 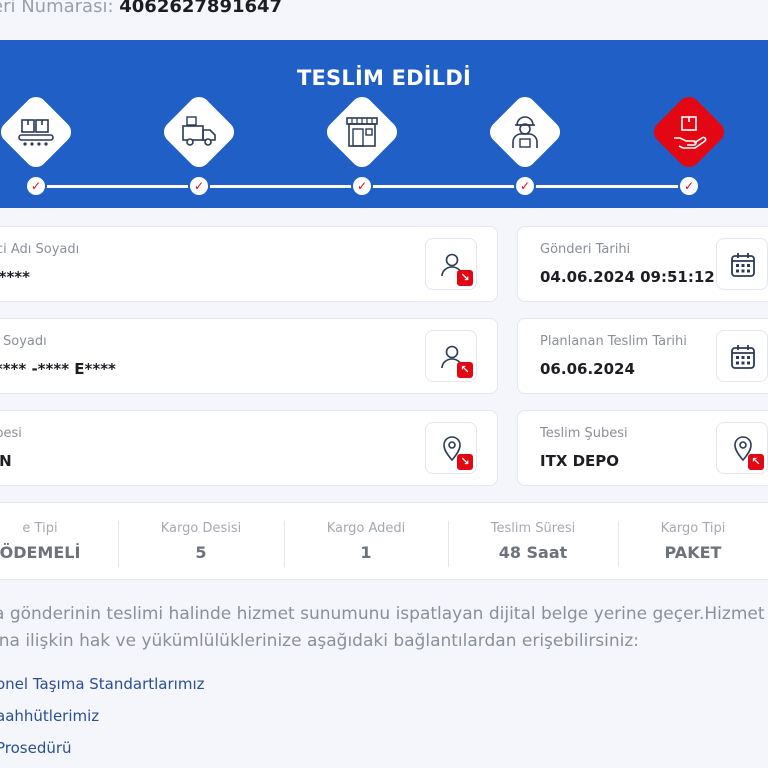 What do you see at coordinates (11, 433) in the screenshot?
I see `origin-branch-label: ubesi` at bounding box center [11, 433].